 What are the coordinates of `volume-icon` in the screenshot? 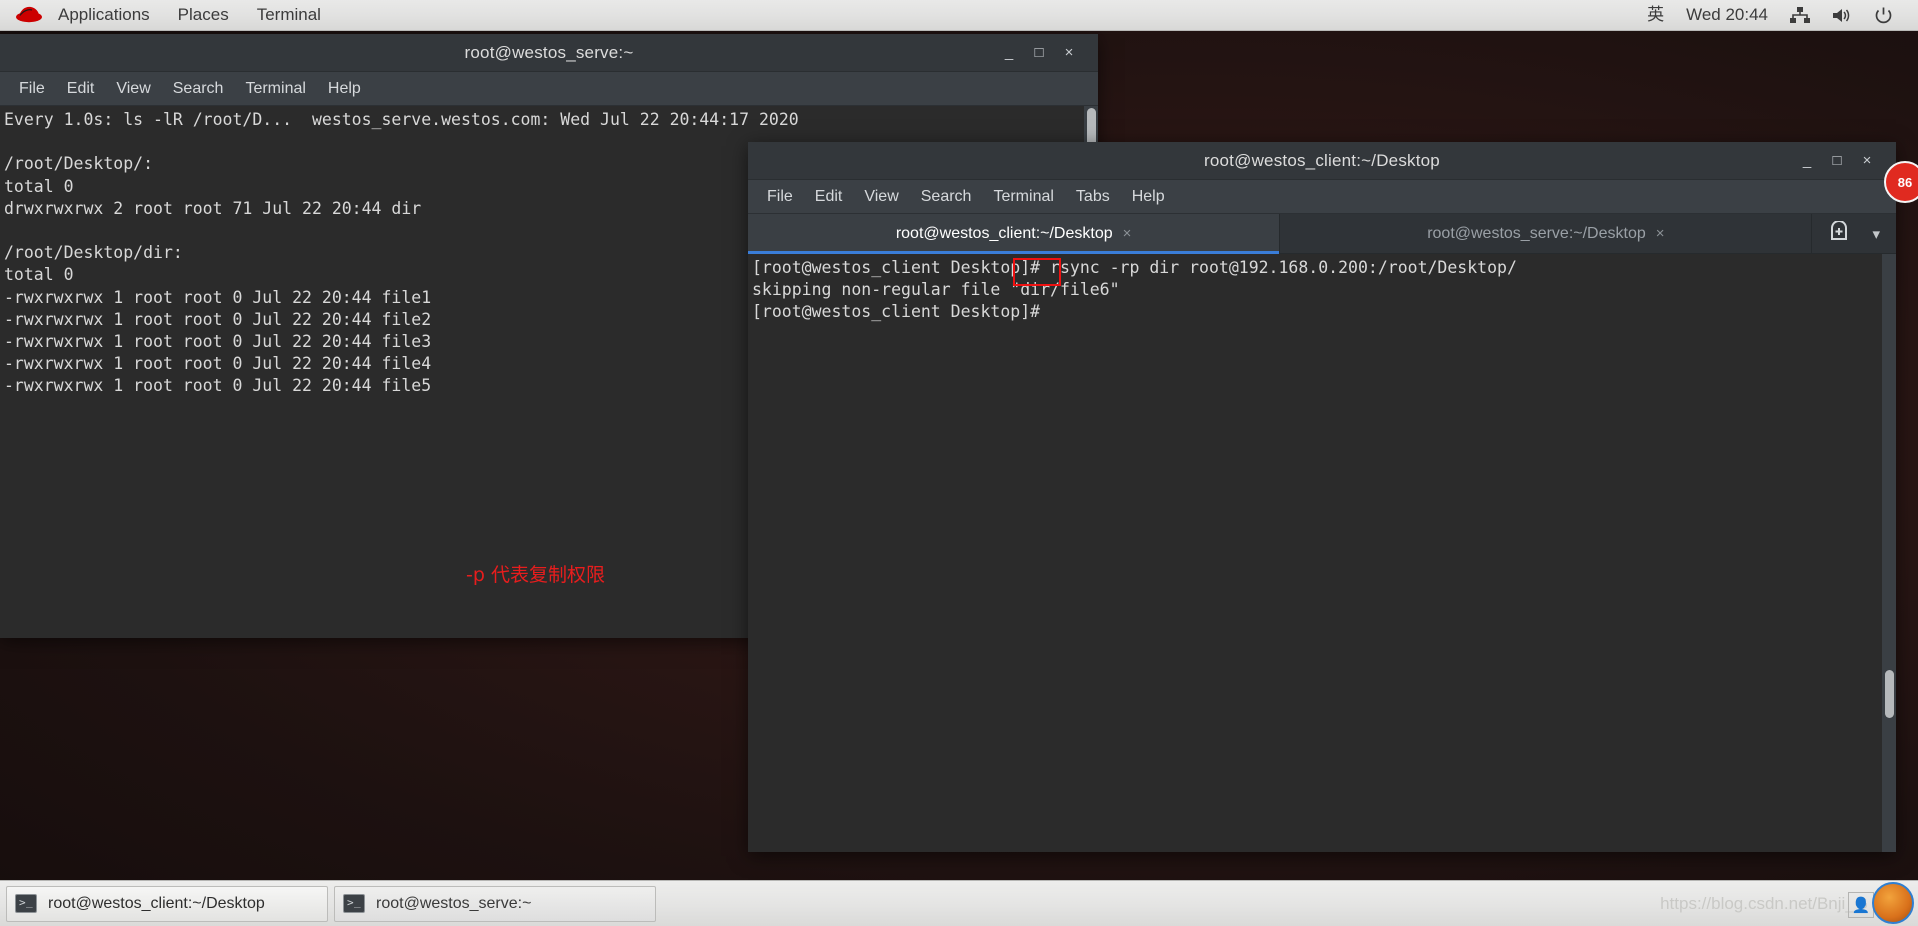 It's located at (1842, 15).